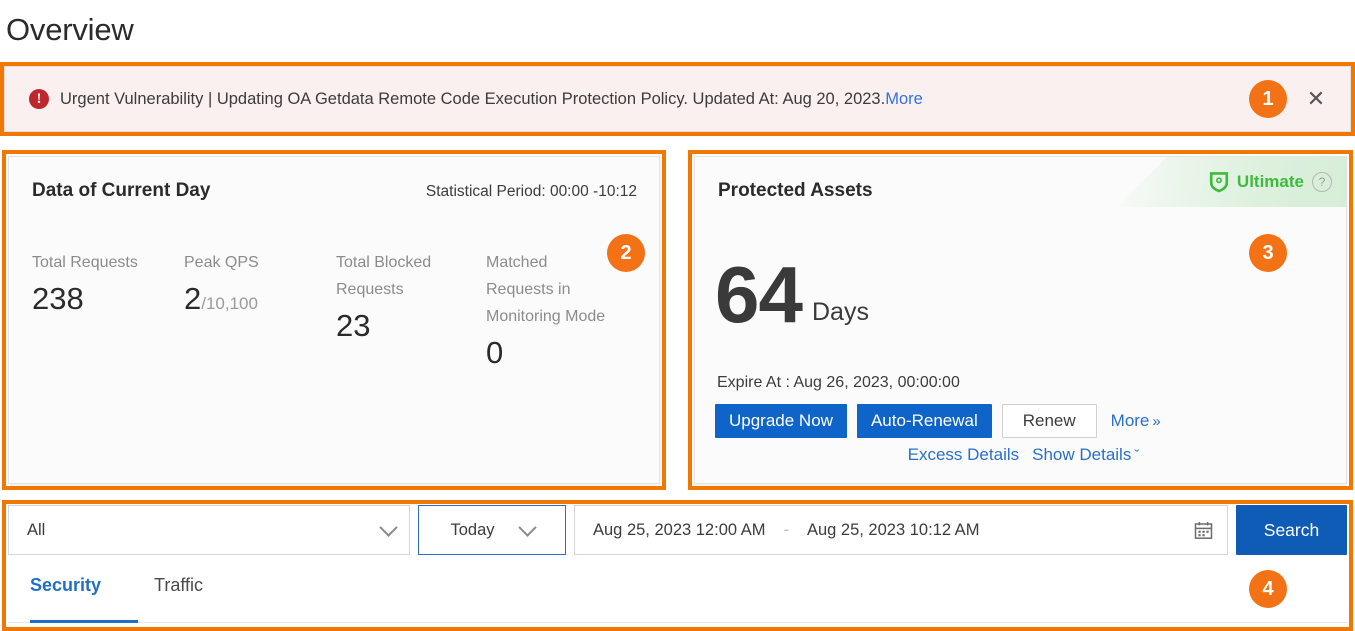 The height and width of the screenshot is (631, 1355). I want to click on annotation-badge-4: 4, so click(1268, 589).